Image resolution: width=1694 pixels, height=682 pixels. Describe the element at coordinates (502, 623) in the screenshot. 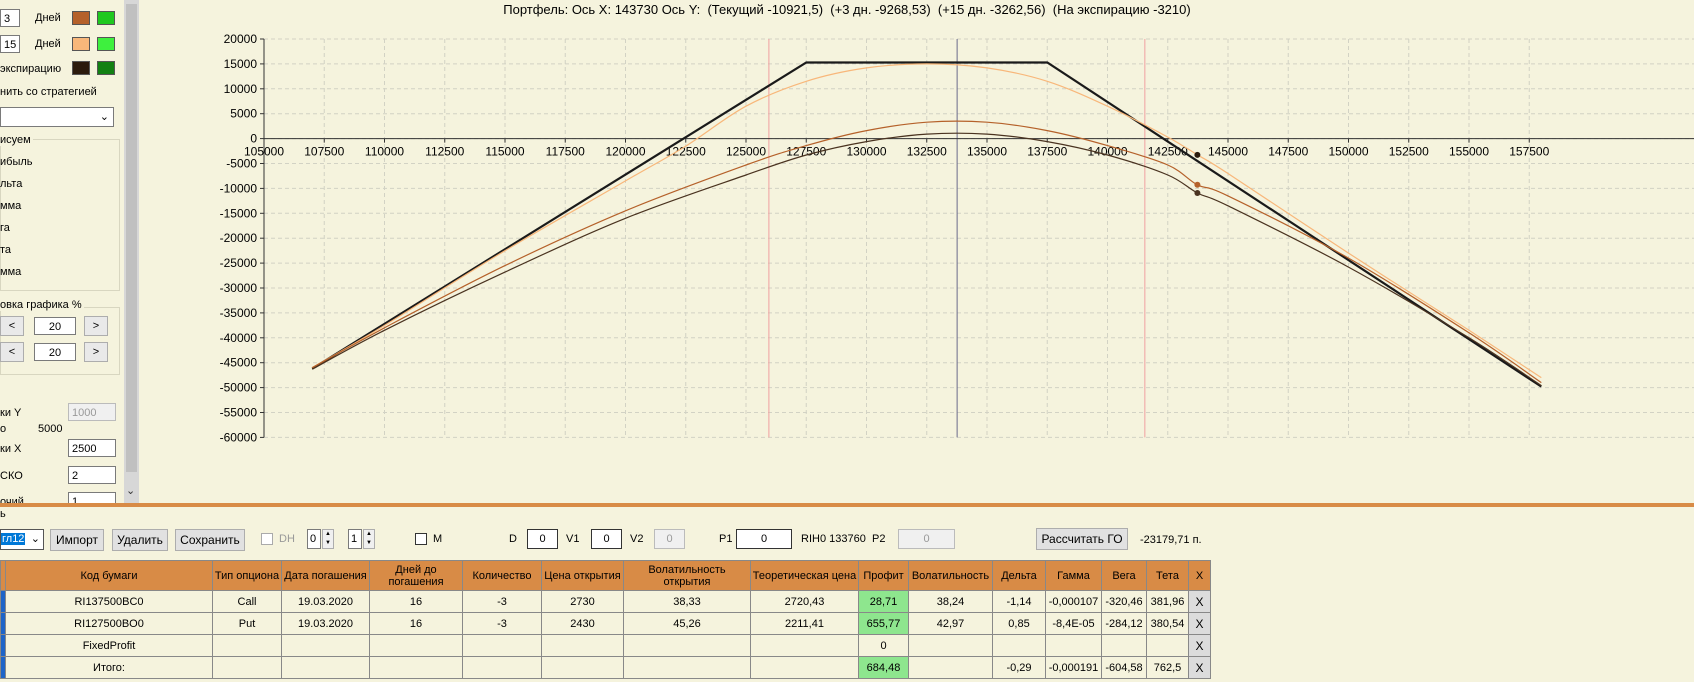

I see `cell-qty: -3` at that location.